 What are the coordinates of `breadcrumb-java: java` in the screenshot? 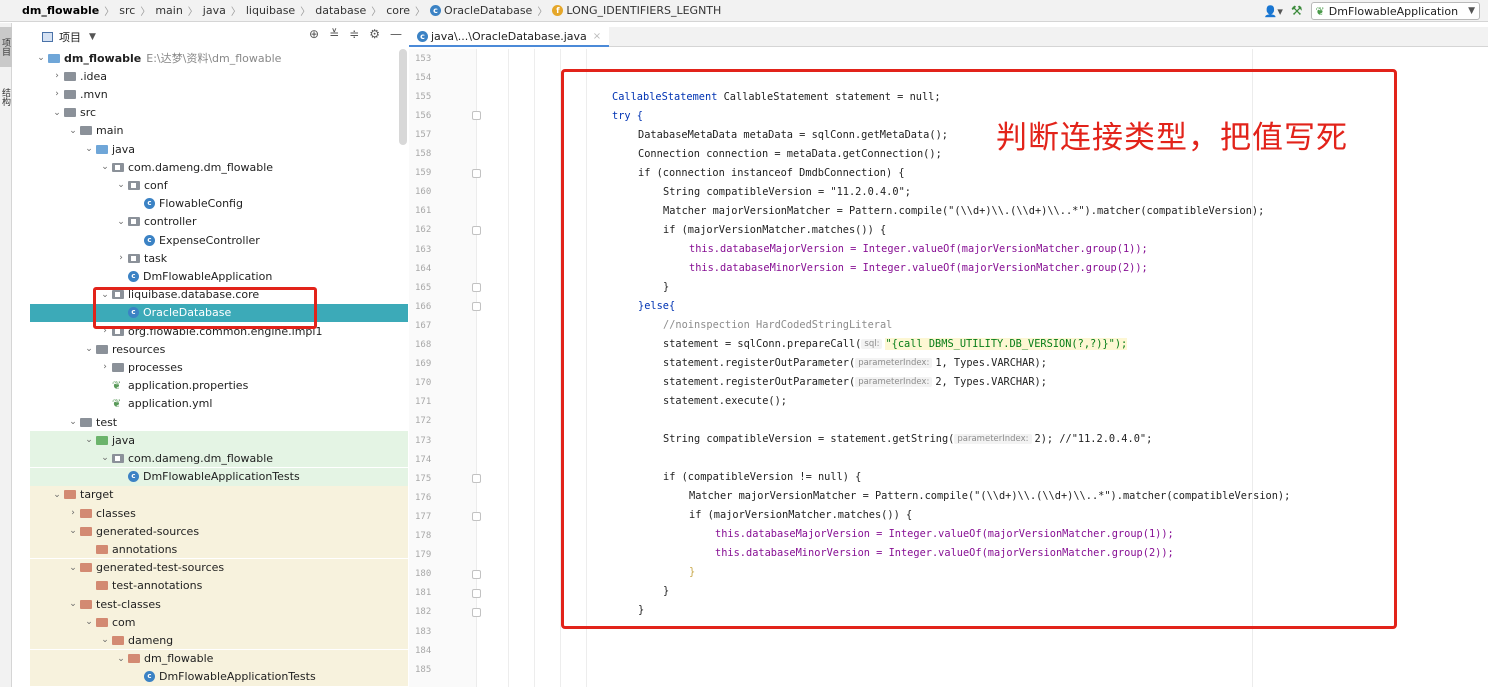 It's located at (214, 10).